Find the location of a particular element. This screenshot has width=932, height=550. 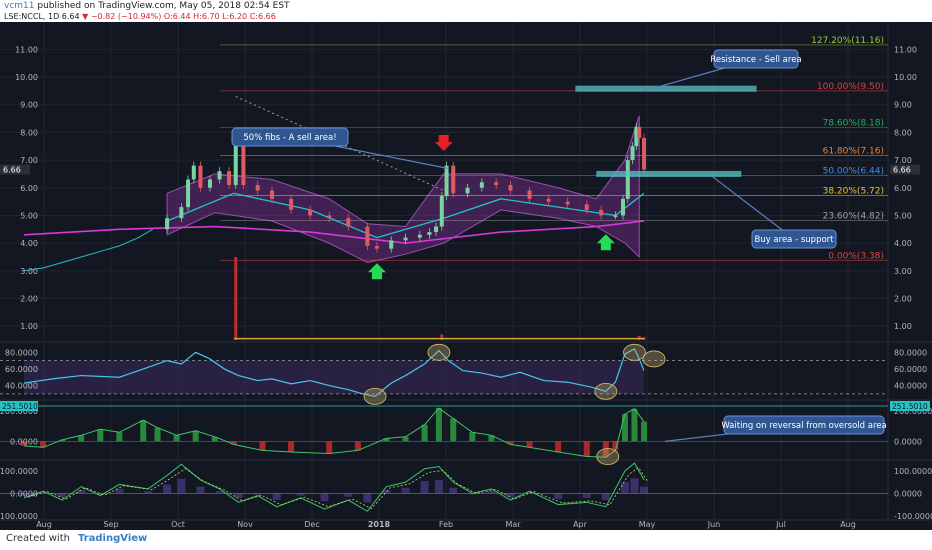

time-tick-label: Jun is located at coordinates (714, 524).